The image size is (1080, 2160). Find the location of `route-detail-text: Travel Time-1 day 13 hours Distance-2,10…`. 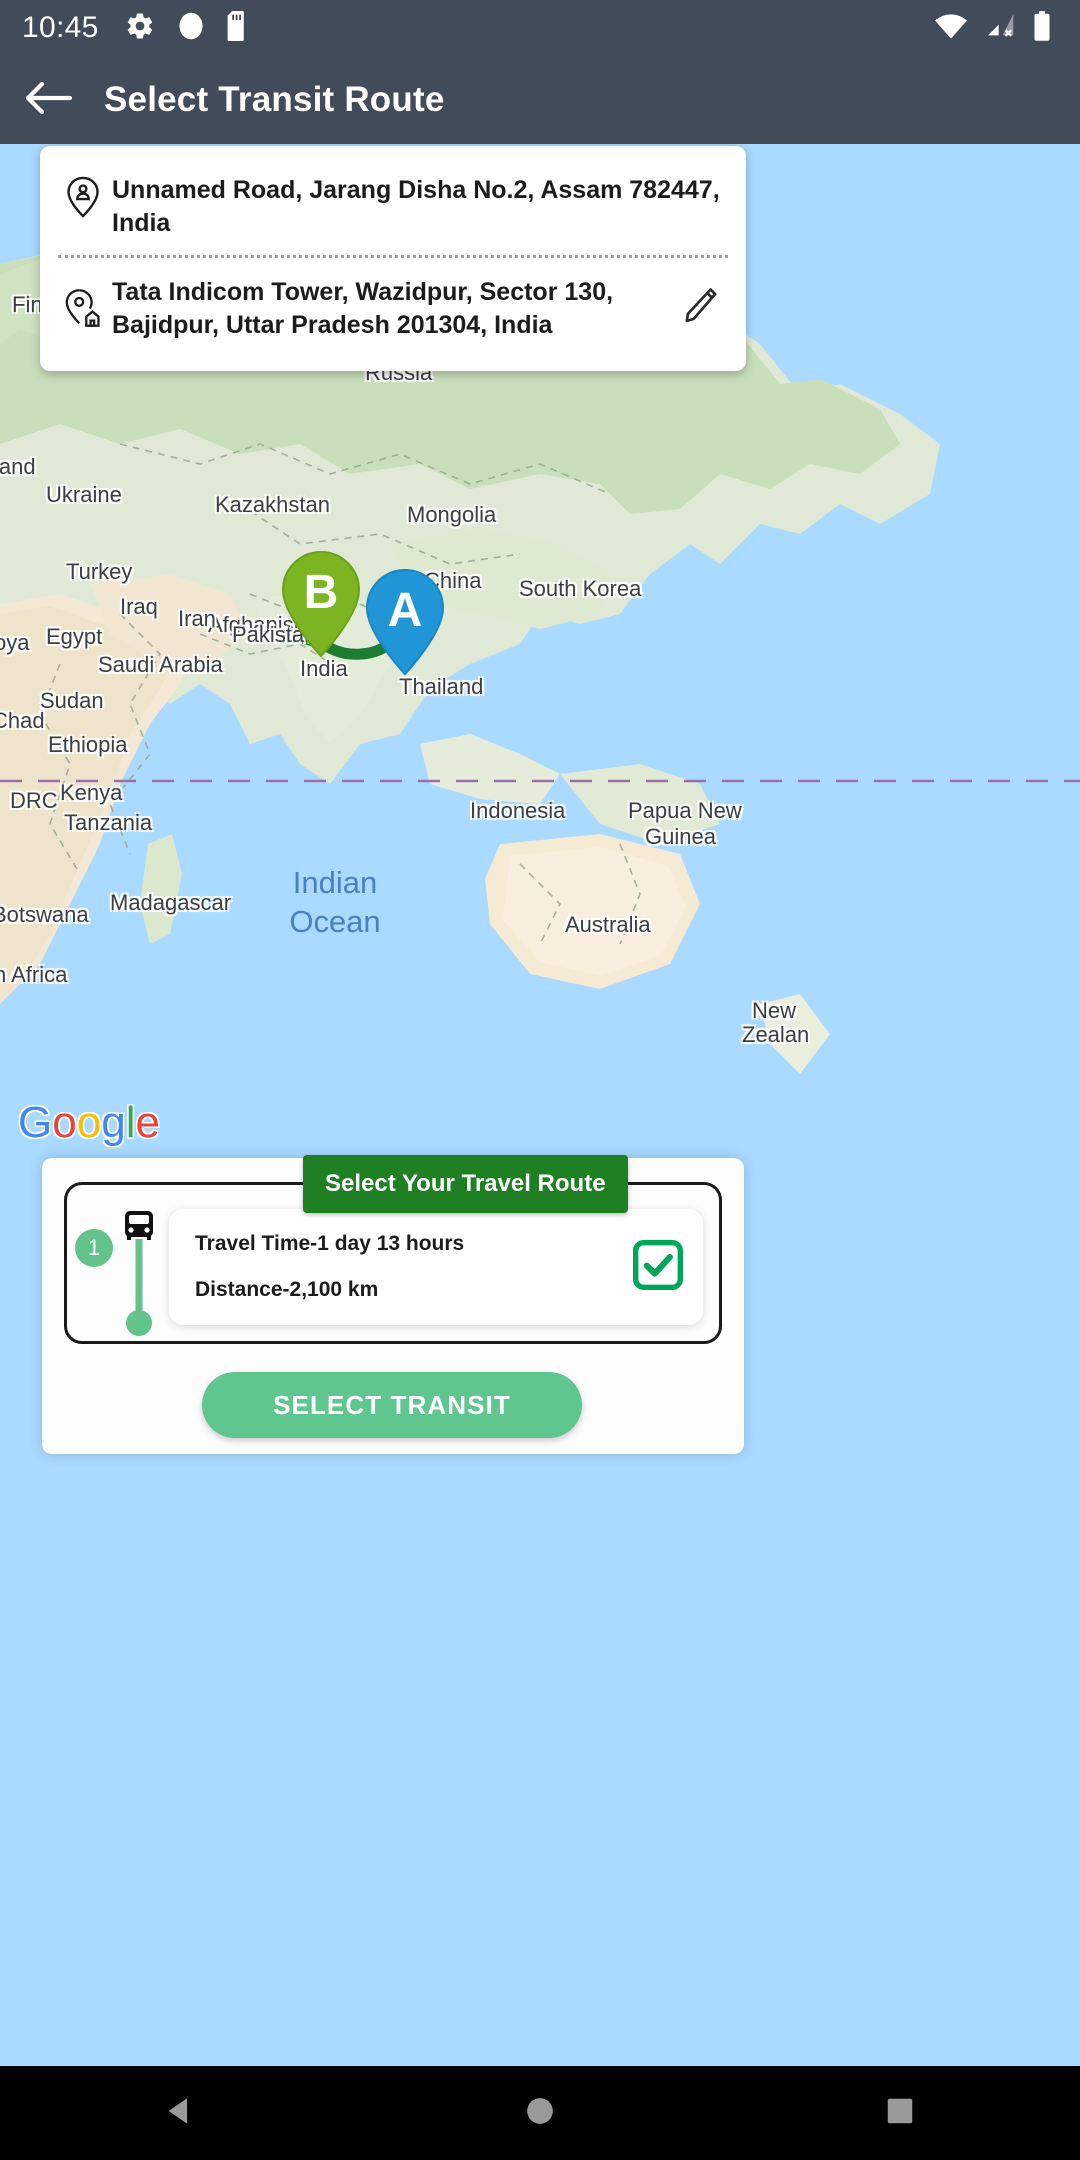

route-detail-text: Travel Time-1 day 13 hours Distance-2,10… is located at coordinates (411, 1267).